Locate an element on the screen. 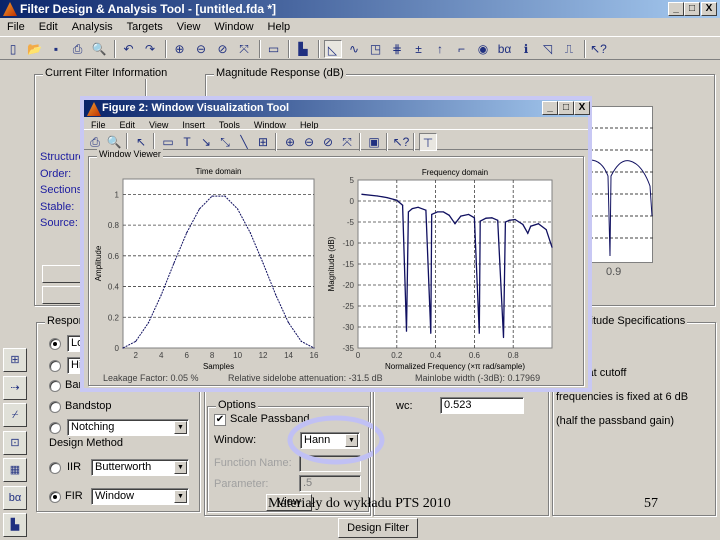 This screenshot has width=720, height=540. axis-tick: 0.9 is located at coordinates (614, 272).